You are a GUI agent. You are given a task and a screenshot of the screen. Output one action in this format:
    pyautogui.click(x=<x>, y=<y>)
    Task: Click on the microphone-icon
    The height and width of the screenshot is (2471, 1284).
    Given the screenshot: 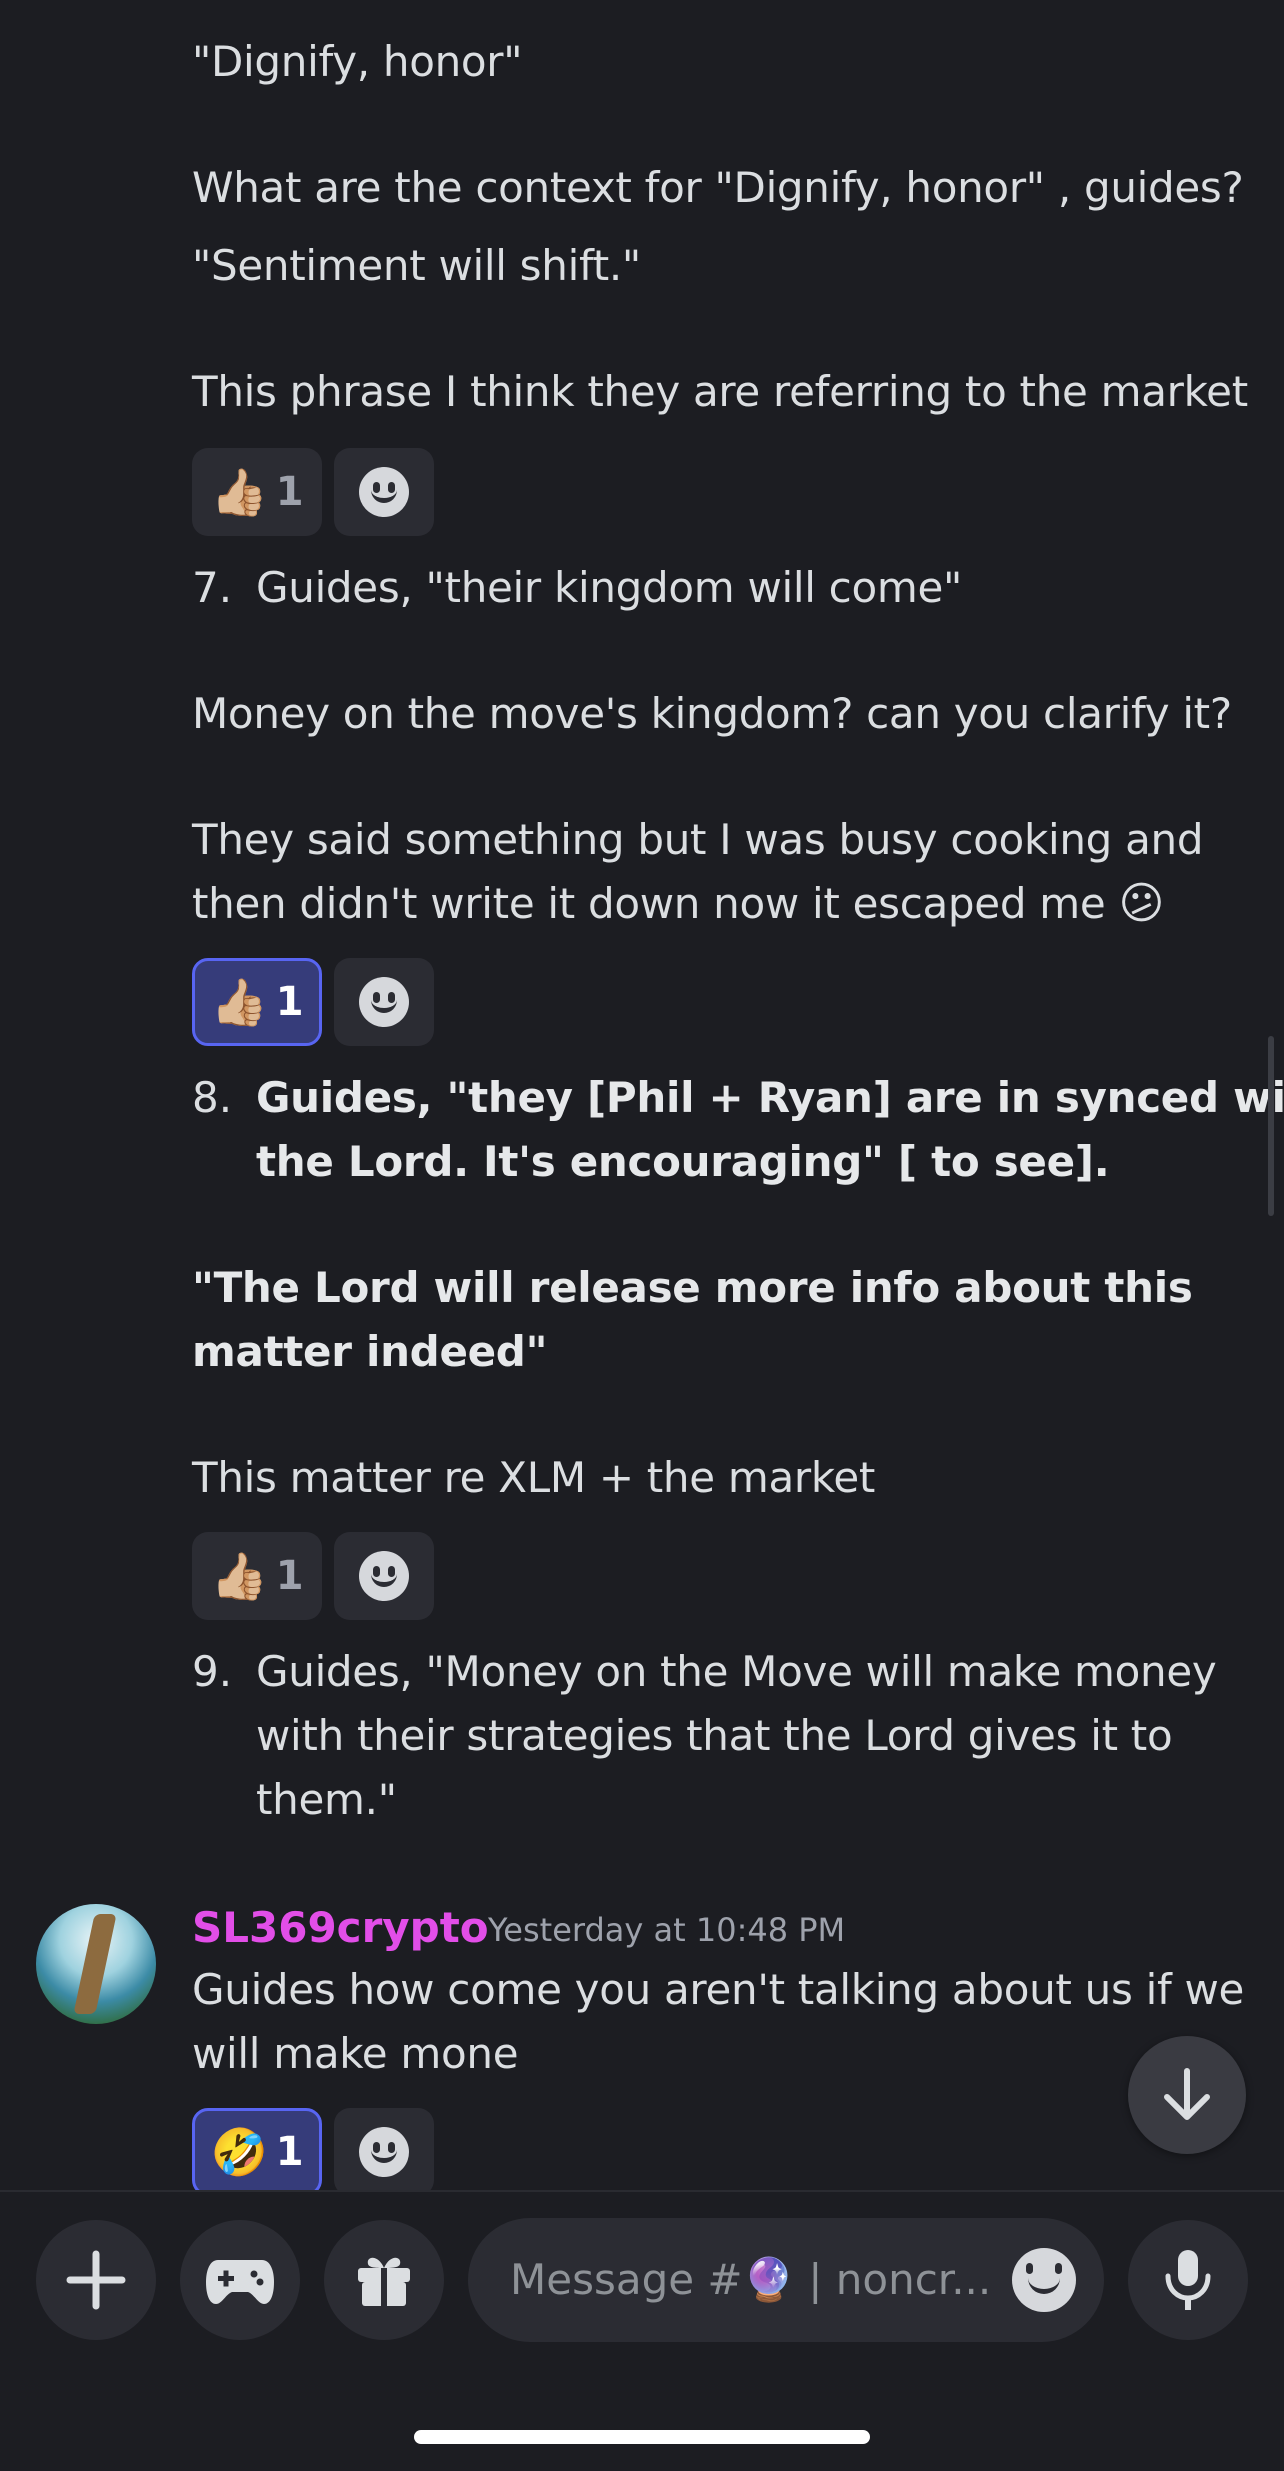 What is the action you would take?
    pyautogui.click(x=1188, y=2280)
    